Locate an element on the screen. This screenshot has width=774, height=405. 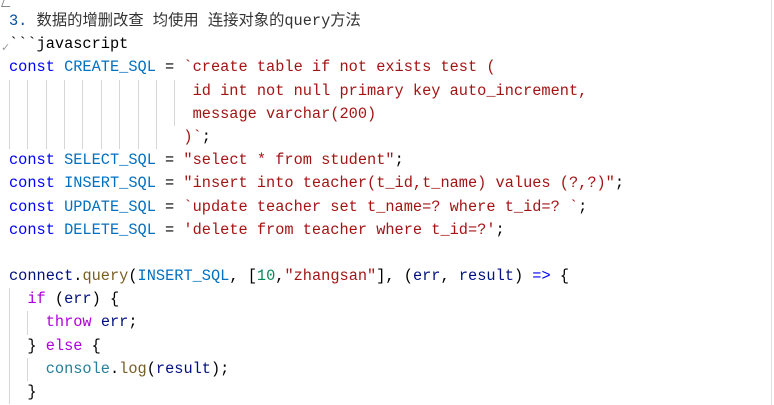
editor-scrollbar is located at coordinates (771, 202).